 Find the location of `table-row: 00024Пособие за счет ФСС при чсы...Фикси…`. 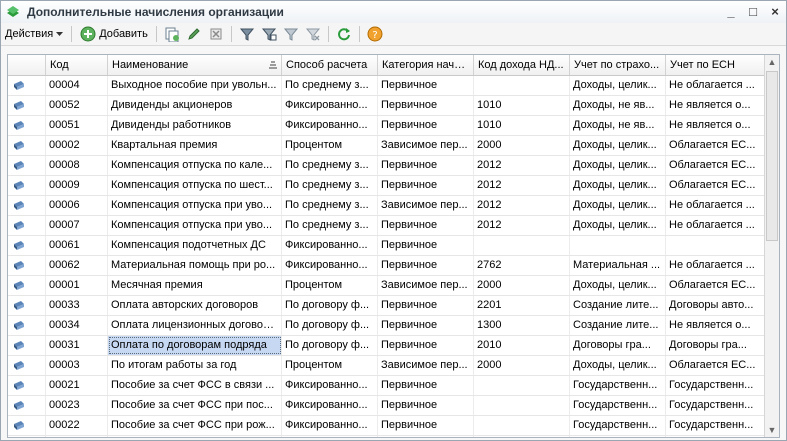

table-row: 00024Пособие за счет ФСС при чсы...Фикси… is located at coordinates (388, 436).